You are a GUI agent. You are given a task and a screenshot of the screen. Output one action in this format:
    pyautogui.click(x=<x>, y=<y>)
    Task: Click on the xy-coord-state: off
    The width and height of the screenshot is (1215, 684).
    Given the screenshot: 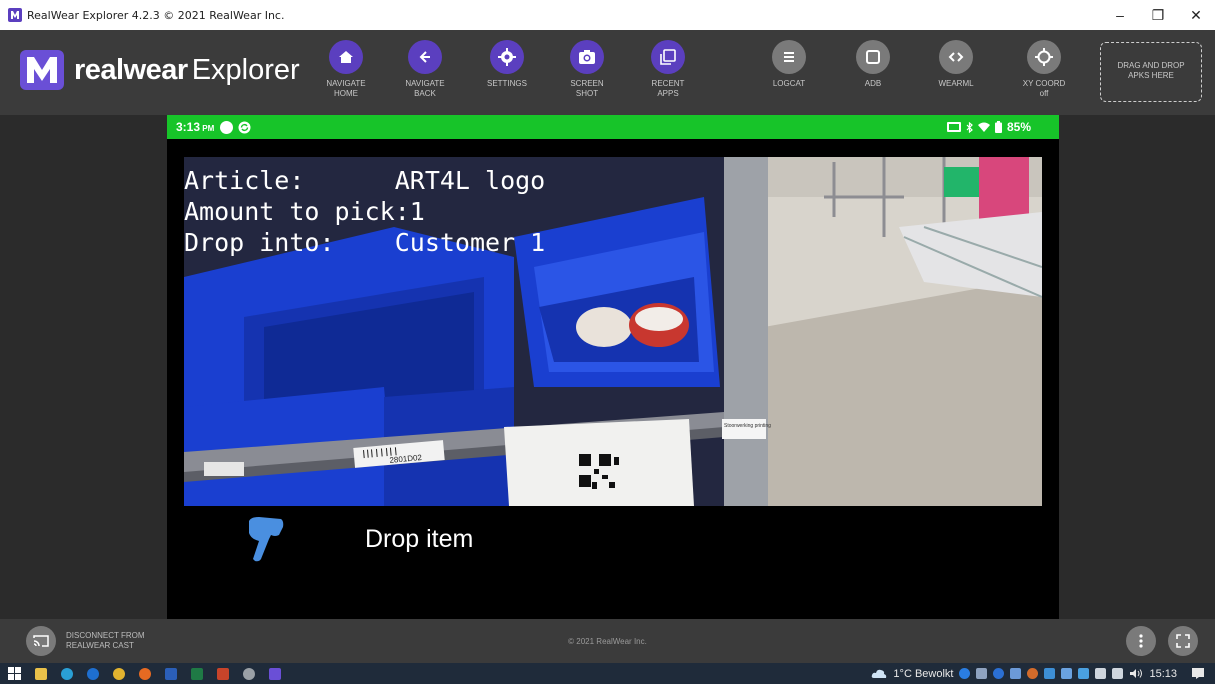 What is the action you would take?
    pyautogui.click(x=1044, y=93)
    